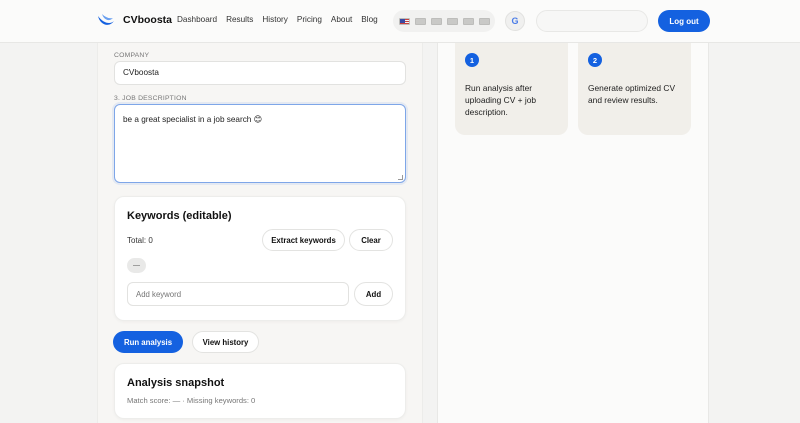  I want to click on keywords-total: Total: 0, so click(140, 240).